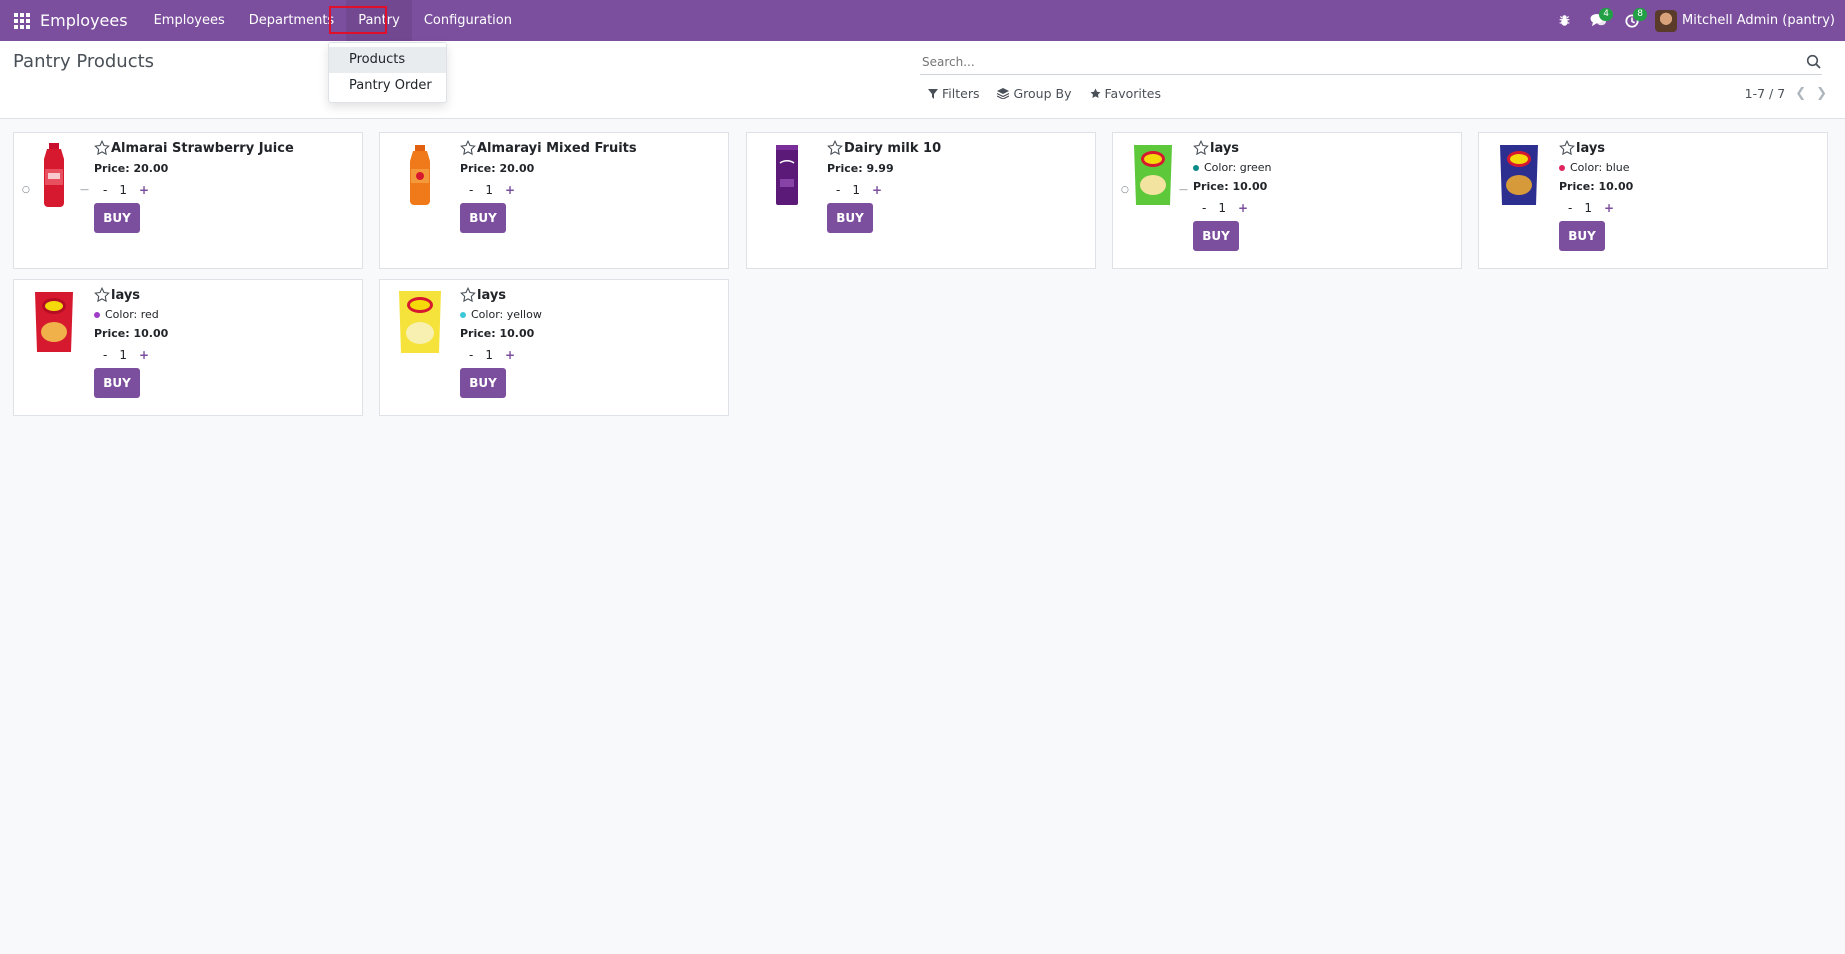 The image size is (1845, 954). Describe the element at coordinates (189, 20) in the screenshot. I see `menu-employees: Employees` at that location.